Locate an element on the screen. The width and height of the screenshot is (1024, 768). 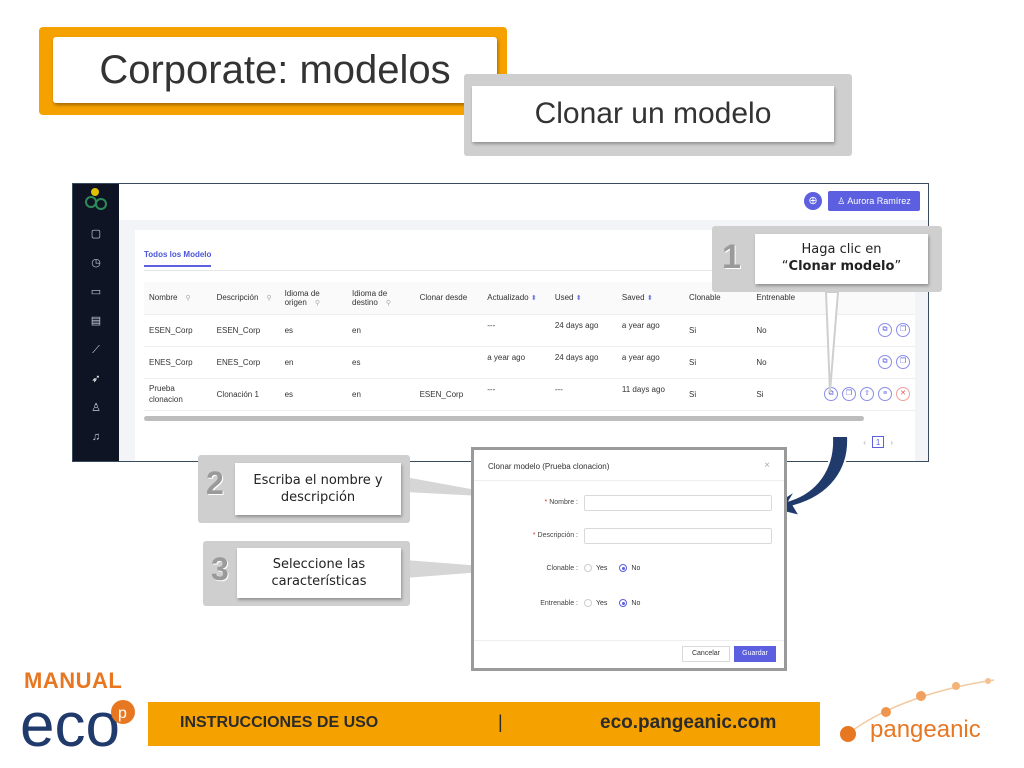
user-menu-button: ♙ Aurora Ramírez is located at coordinates (874, 201).